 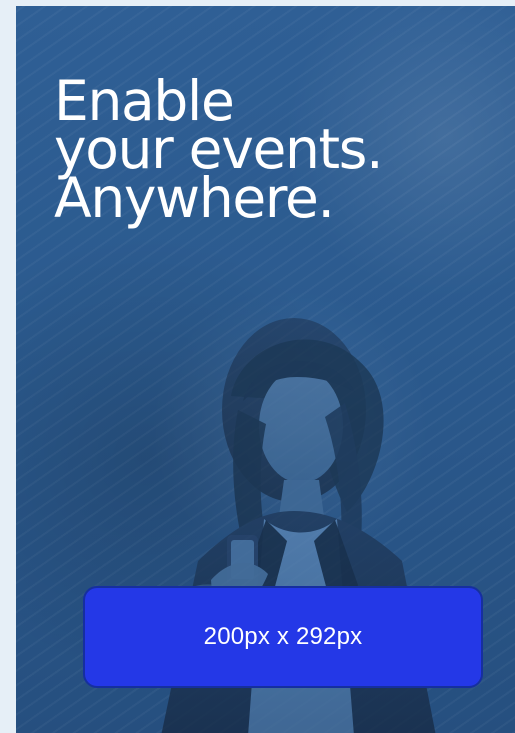 I want to click on size-label-box: 200px x 292px, so click(x=283, y=637).